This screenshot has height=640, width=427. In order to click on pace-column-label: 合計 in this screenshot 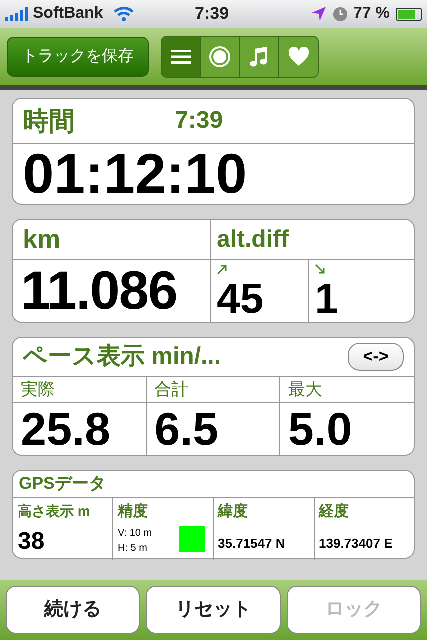, I will do `click(213, 390)`.